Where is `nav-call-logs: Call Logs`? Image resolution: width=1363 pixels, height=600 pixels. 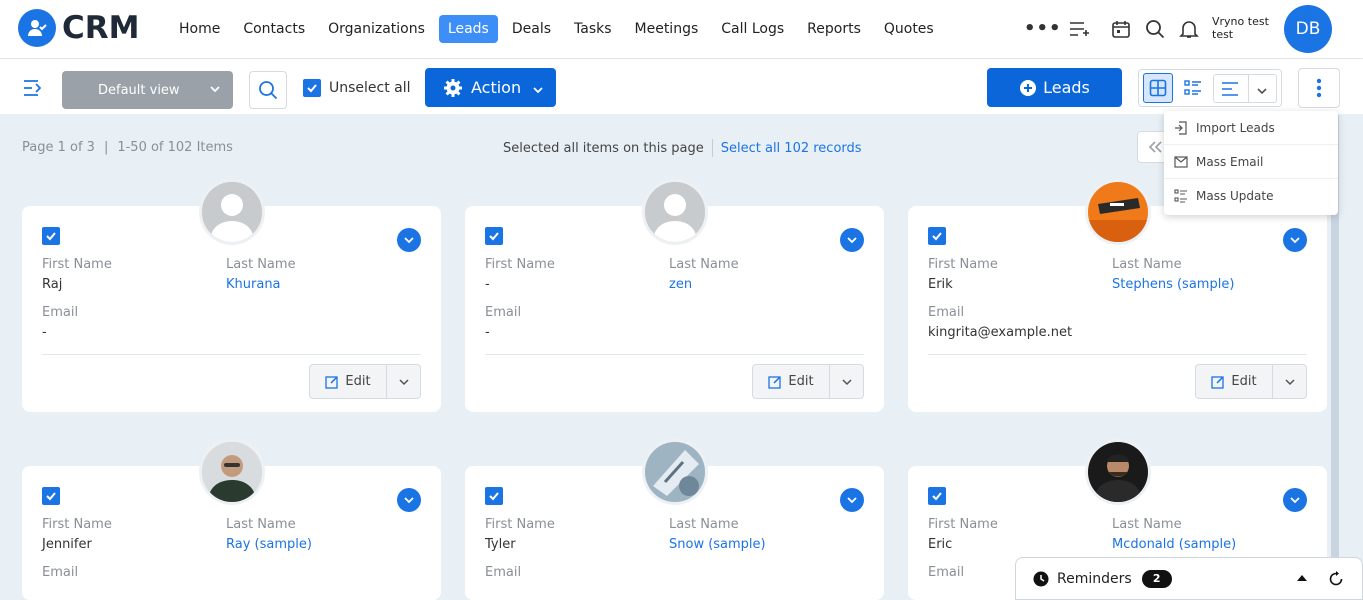
nav-call-logs: Call Logs is located at coordinates (752, 29).